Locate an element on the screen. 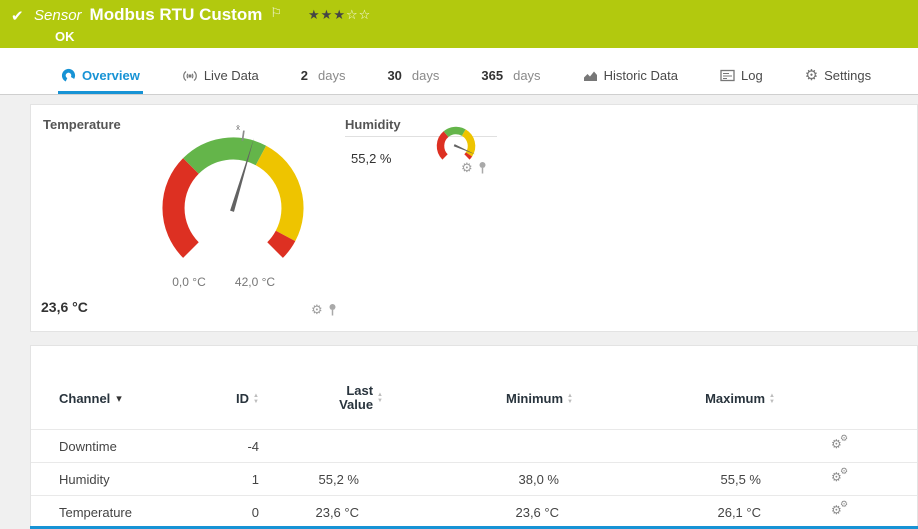  sort-header-maximum: Maximum ▲ ▼ is located at coordinates (705, 398).